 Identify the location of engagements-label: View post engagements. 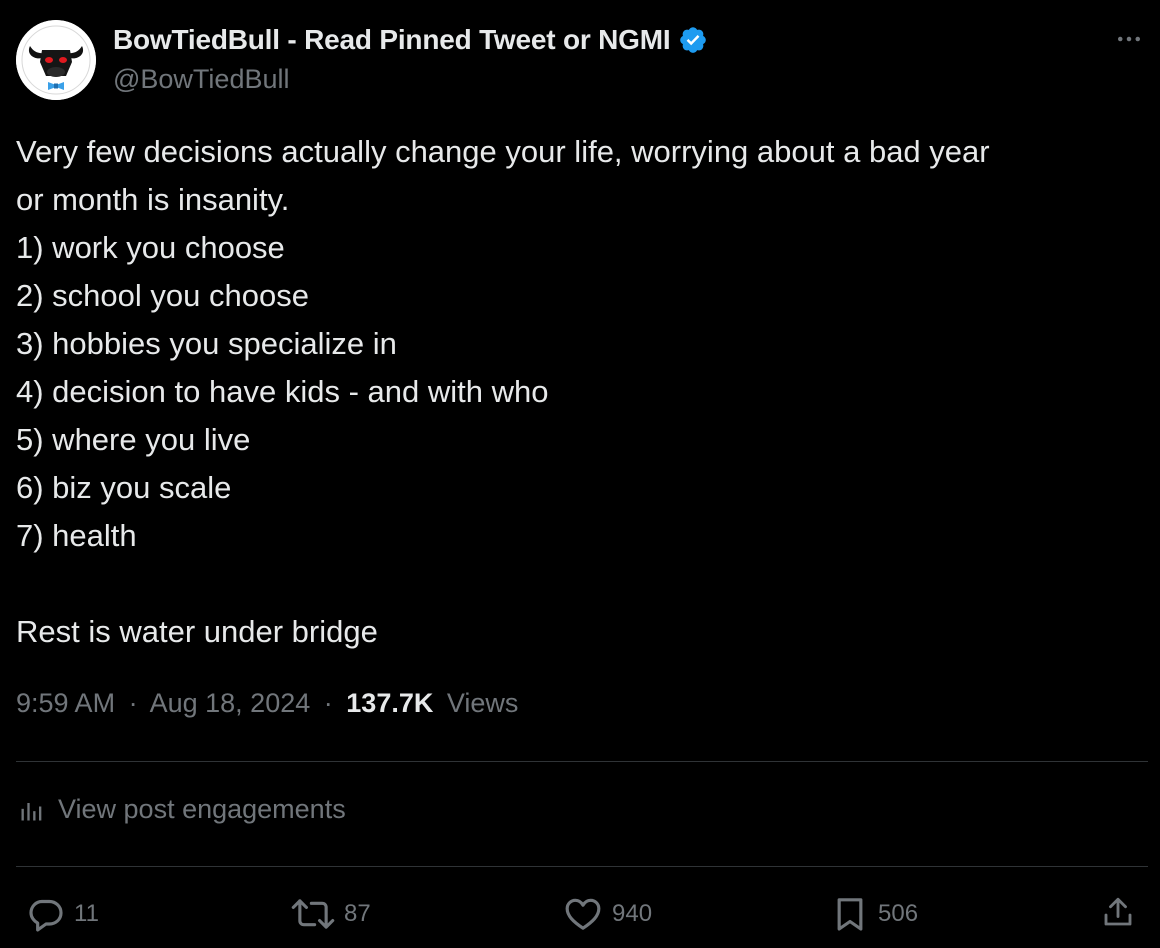
(202, 809).